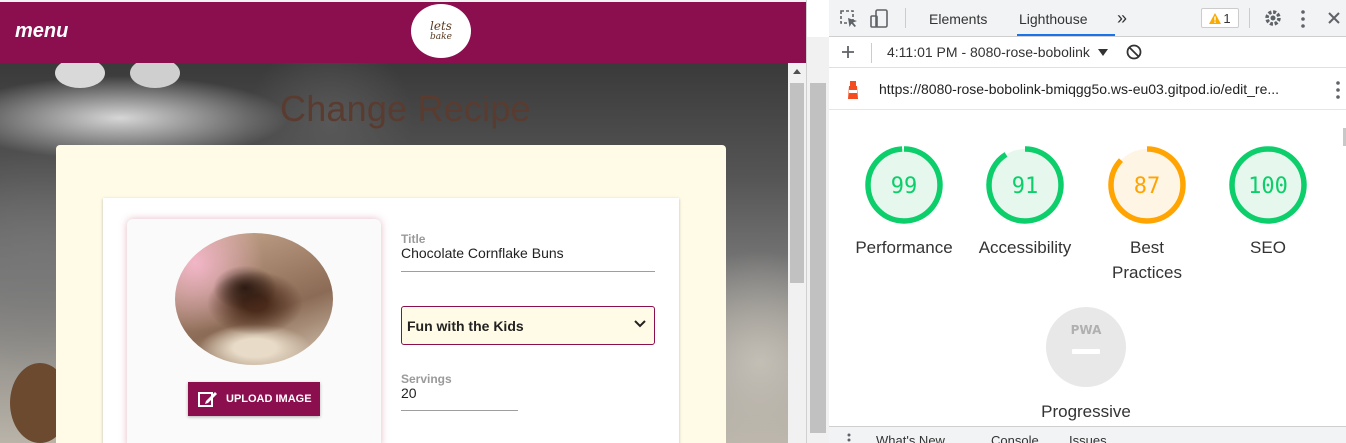 The image size is (1346, 443). Describe the element at coordinates (465, 326) in the screenshot. I see `category-selected-value: Fun with the Kids` at that location.